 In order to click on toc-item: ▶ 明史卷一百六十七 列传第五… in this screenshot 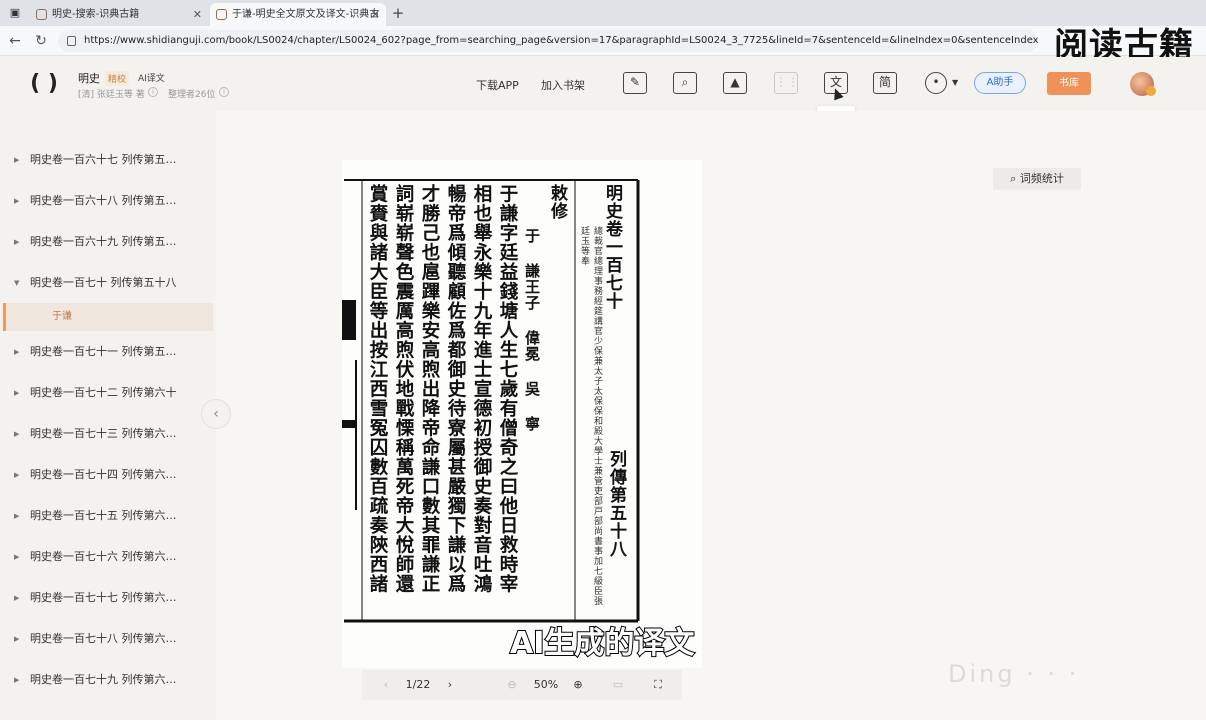, I will do `click(108, 160)`.